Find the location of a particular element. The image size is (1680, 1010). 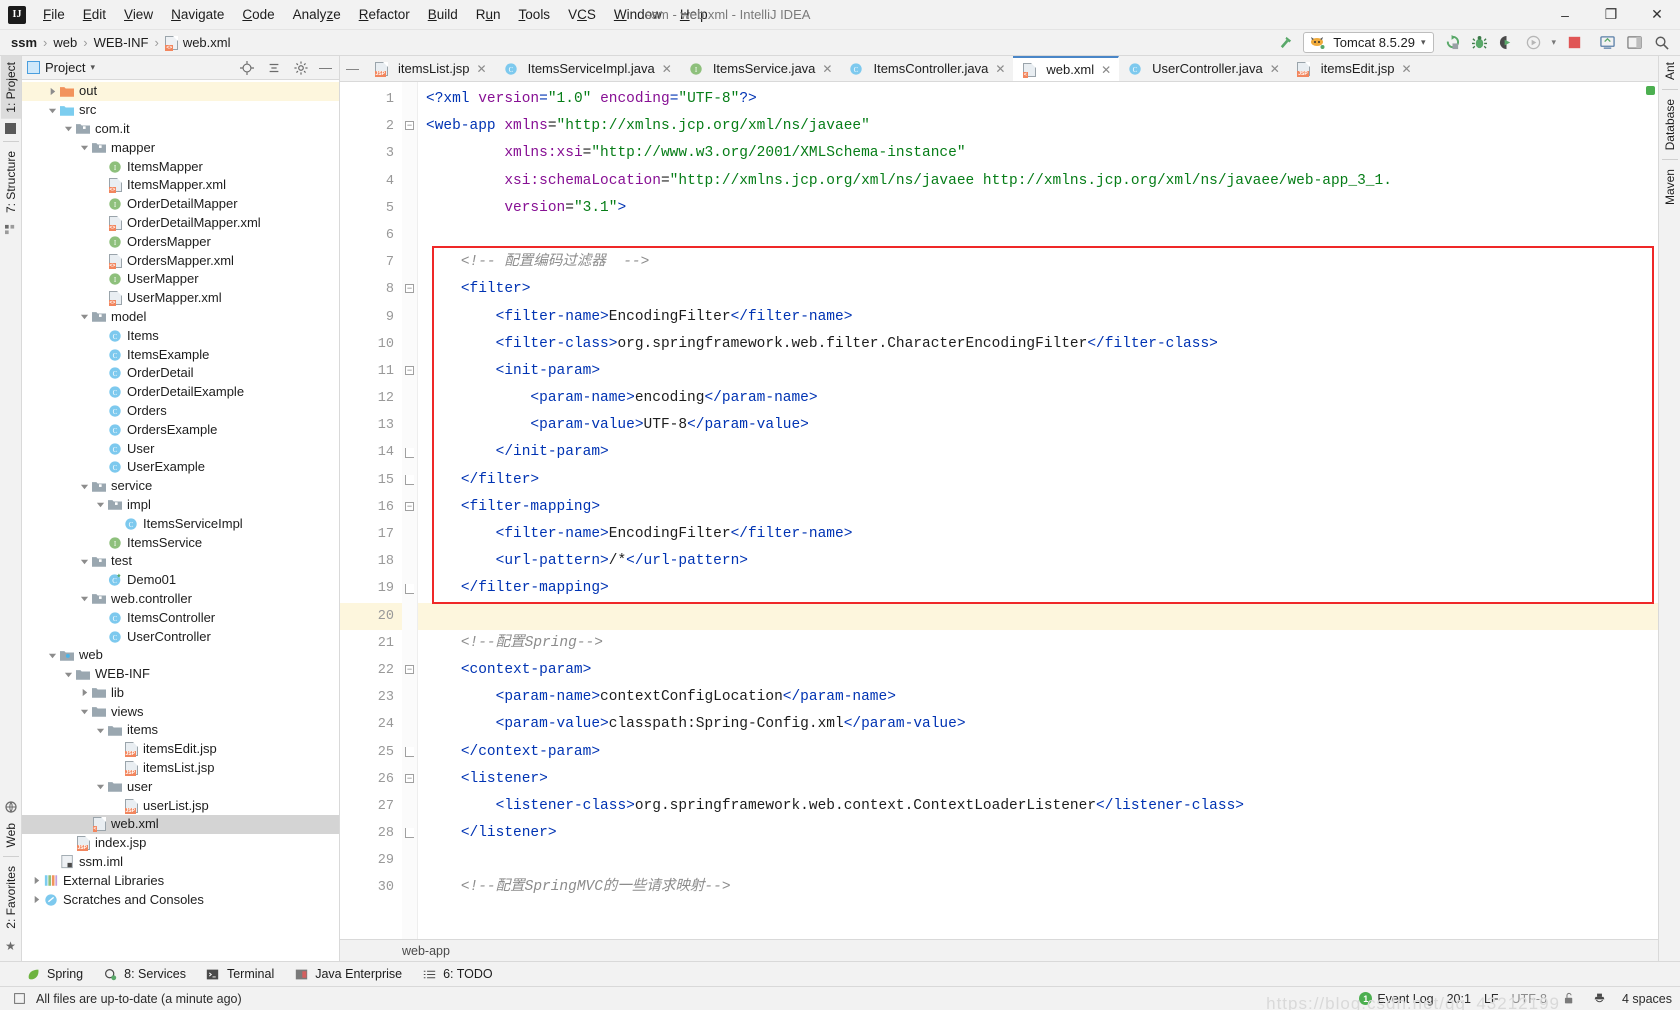

indent-setting: 4 spaces is located at coordinates (1647, 999).